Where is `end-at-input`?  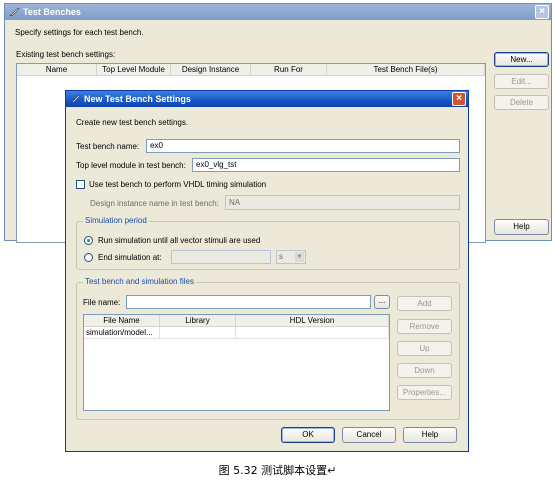 end-at-input is located at coordinates (221, 257).